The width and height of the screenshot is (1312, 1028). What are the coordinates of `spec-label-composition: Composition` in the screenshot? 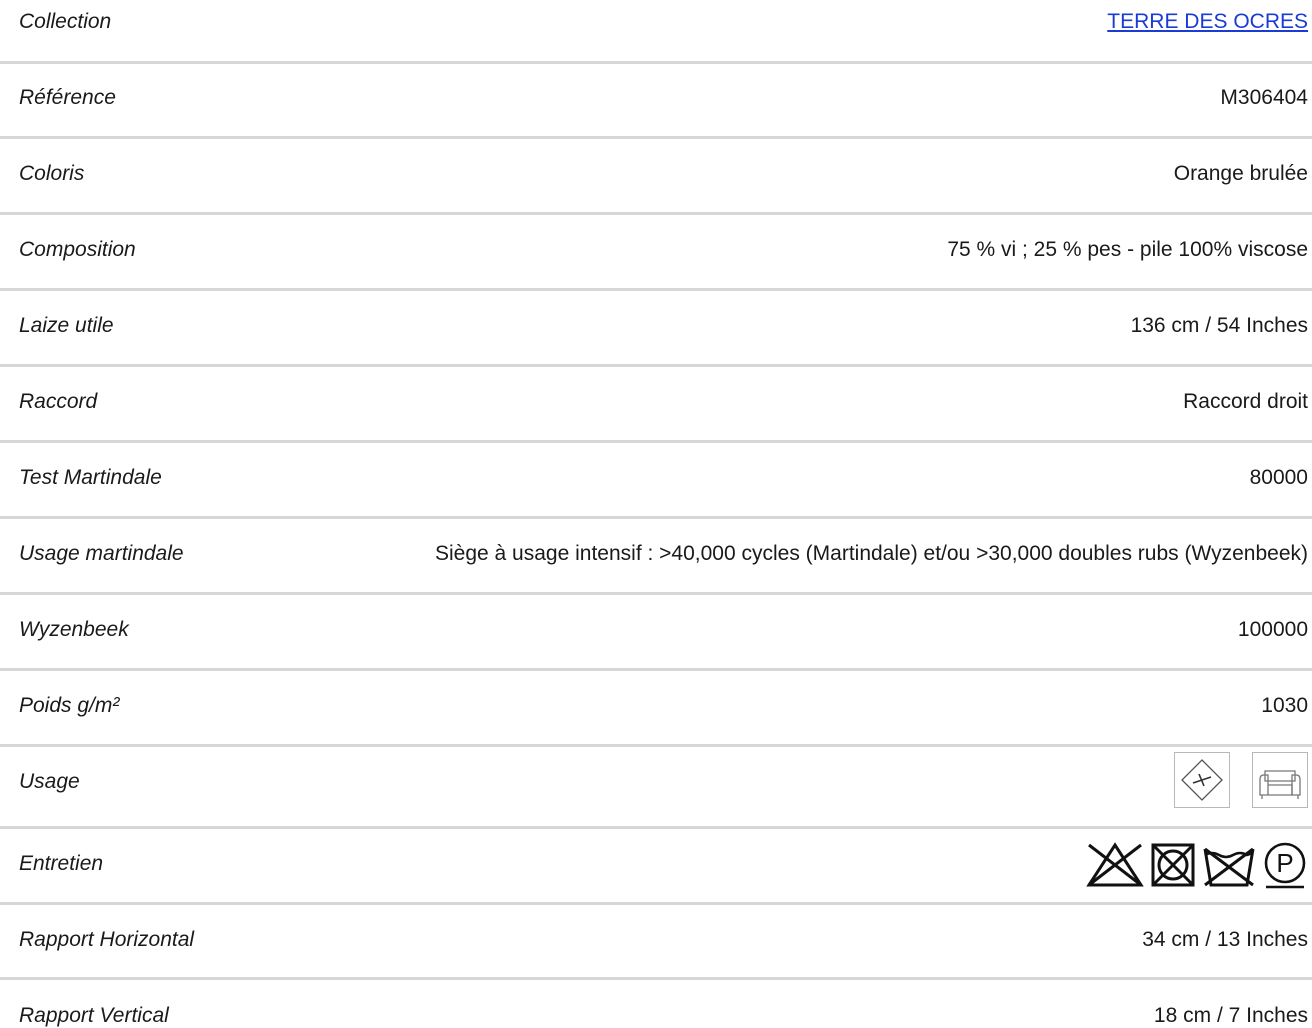 It's located at (77, 249).